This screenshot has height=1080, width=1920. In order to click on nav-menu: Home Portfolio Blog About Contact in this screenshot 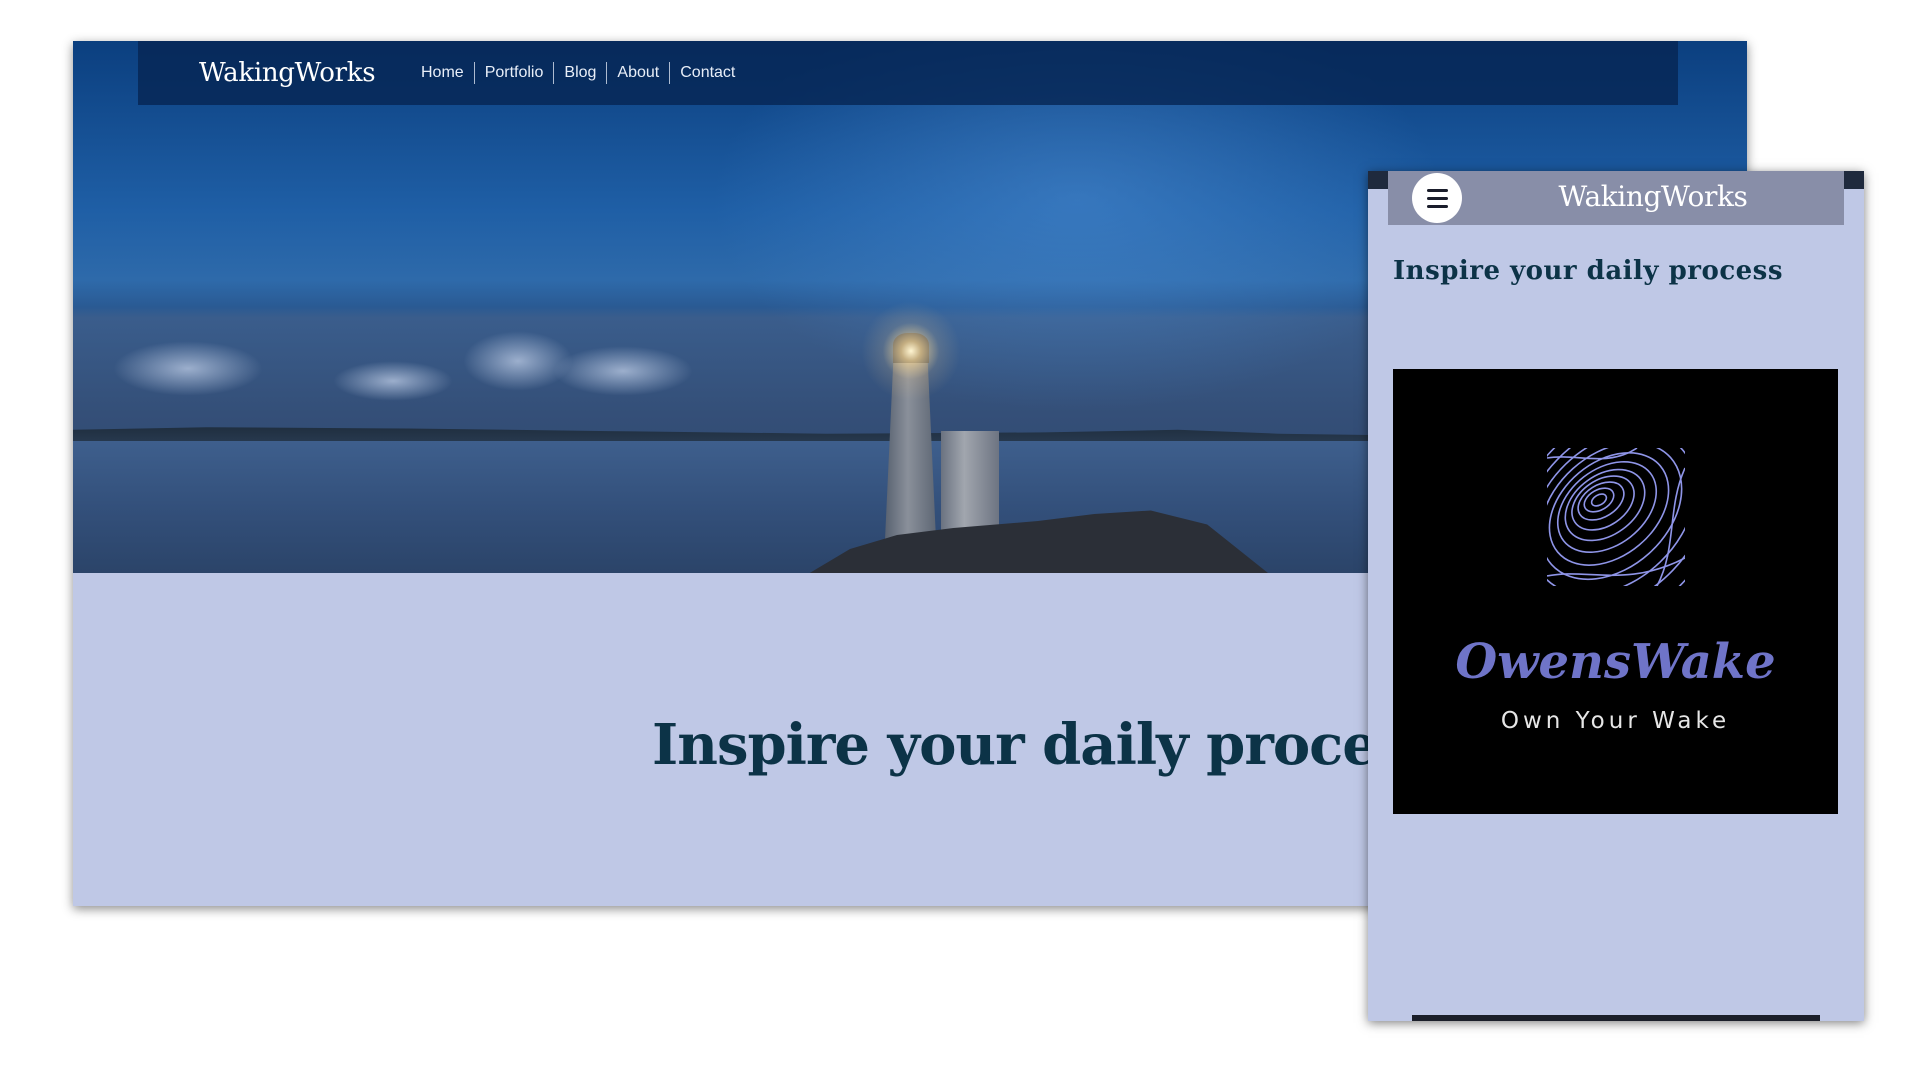, I will do `click(583, 73)`.